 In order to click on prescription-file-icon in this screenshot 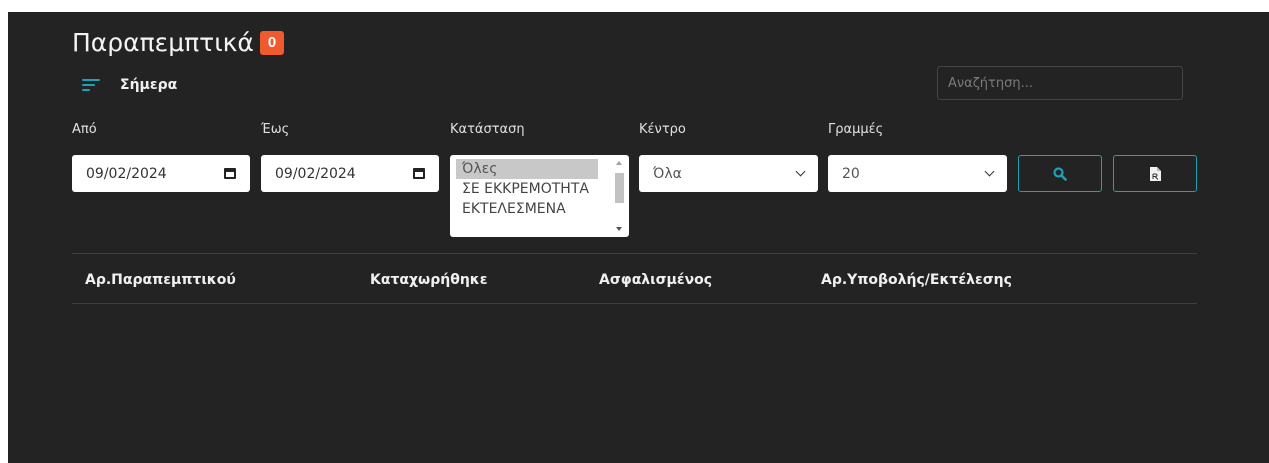, I will do `click(1155, 173)`.